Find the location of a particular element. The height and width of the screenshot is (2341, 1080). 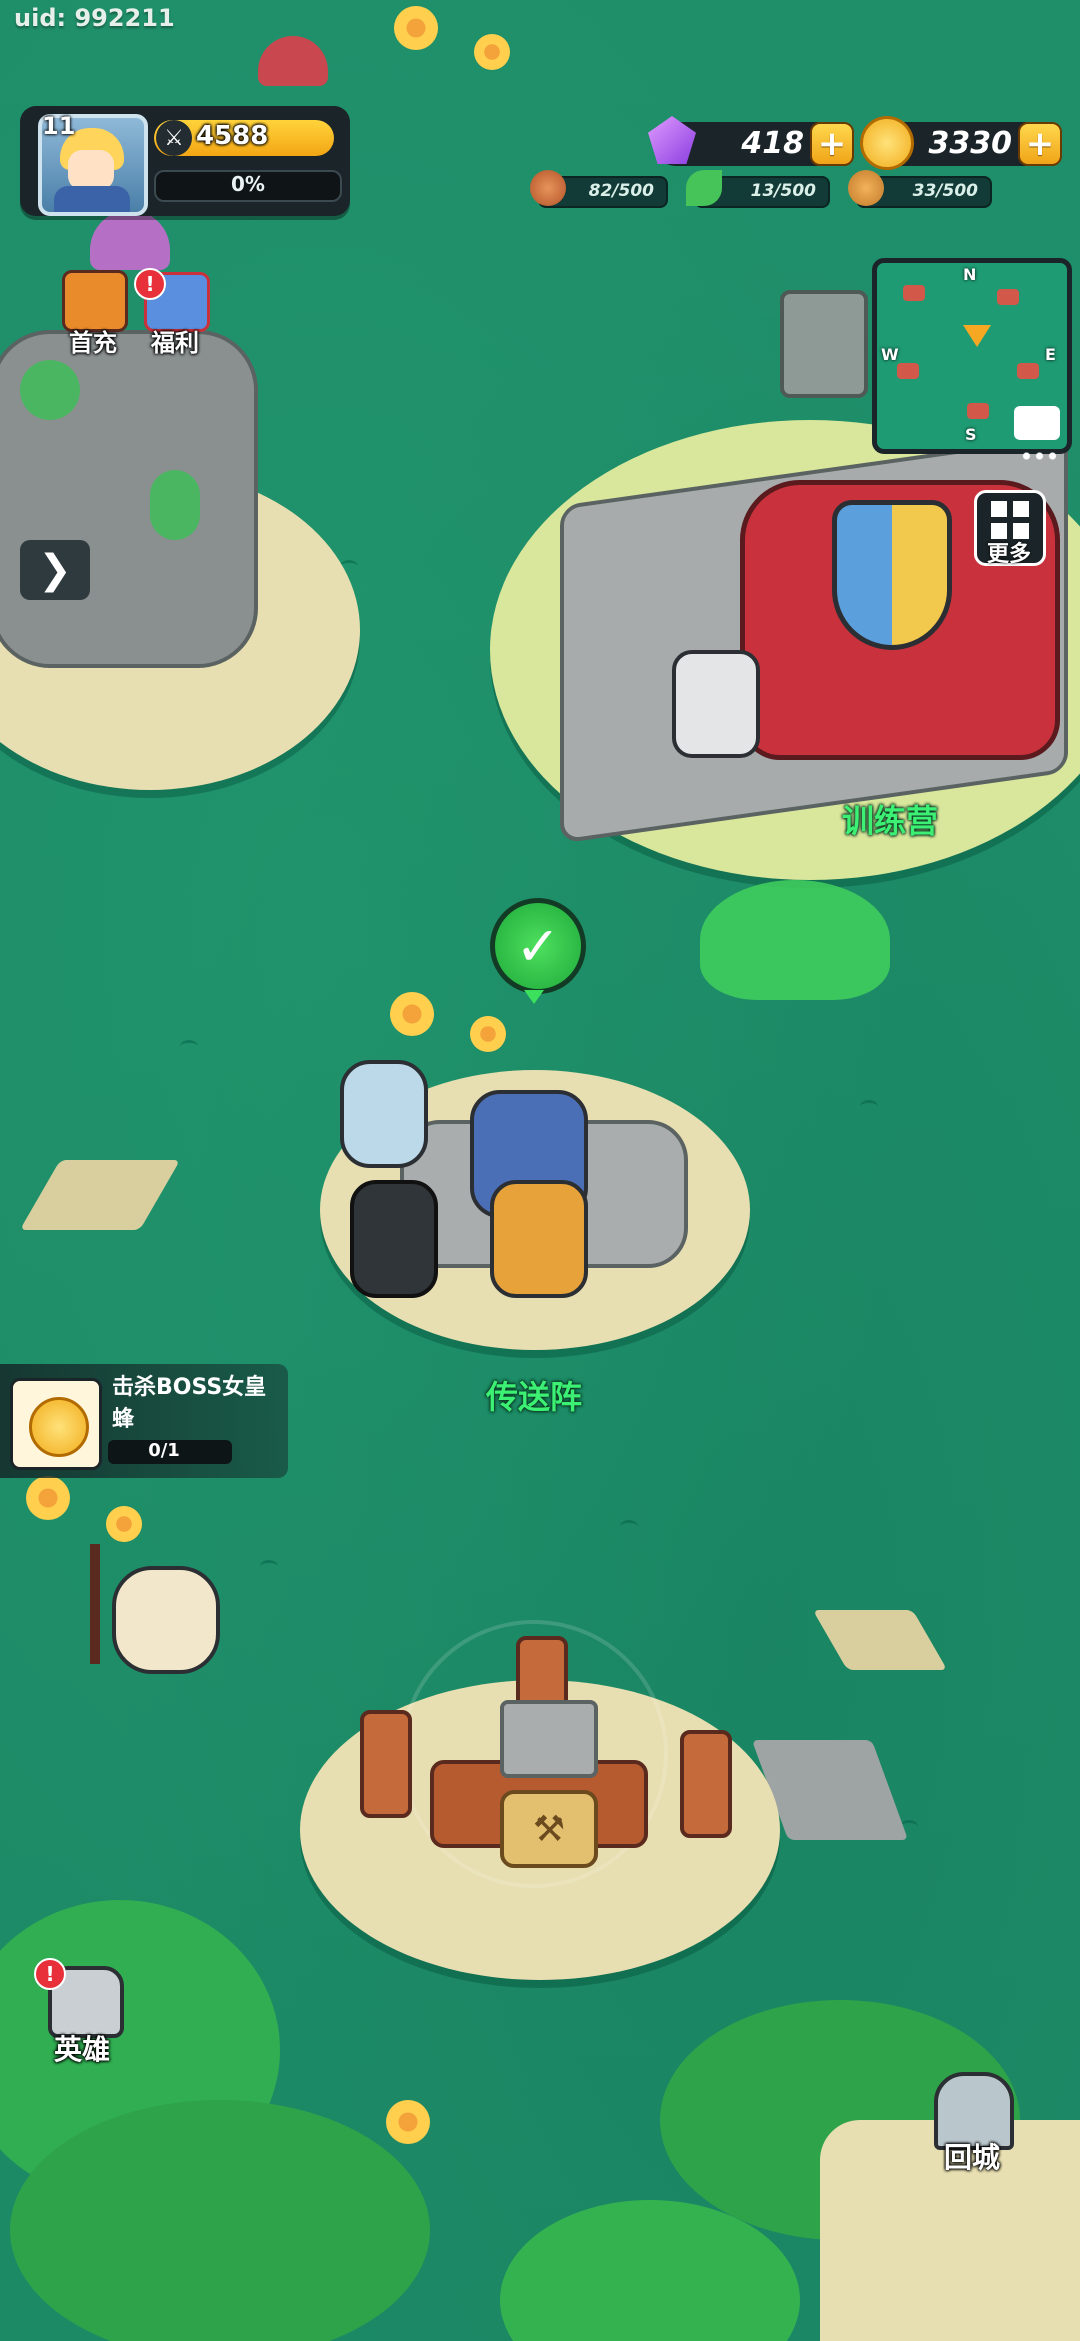

rock-pillar is located at coordinates (824, 344).